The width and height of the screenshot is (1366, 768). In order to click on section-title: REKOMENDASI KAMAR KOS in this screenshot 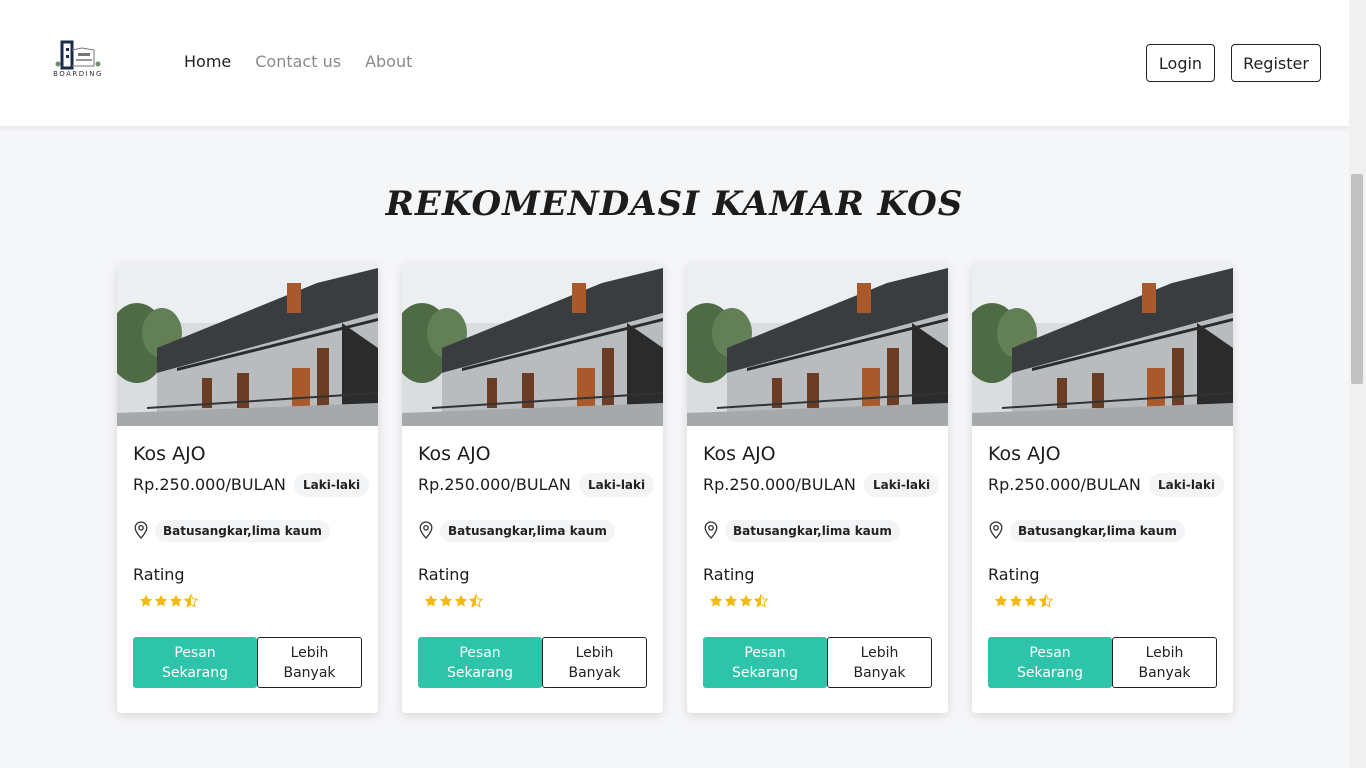, I will do `click(674, 204)`.